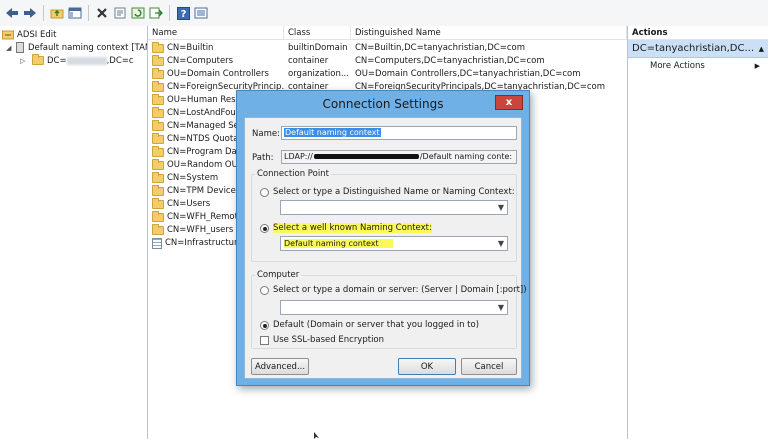 The width and height of the screenshot is (768, 439). What do you see at coordinates (332, 132) in the screenshot?
I see `name-input-value: Default naming context` at bounding box center [332, 132].